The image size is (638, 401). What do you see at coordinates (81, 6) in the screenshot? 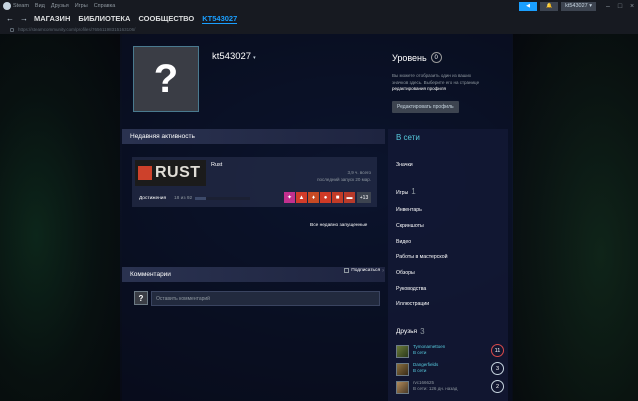
I see `menu-games: Игры` at bounding box center [81, 6].